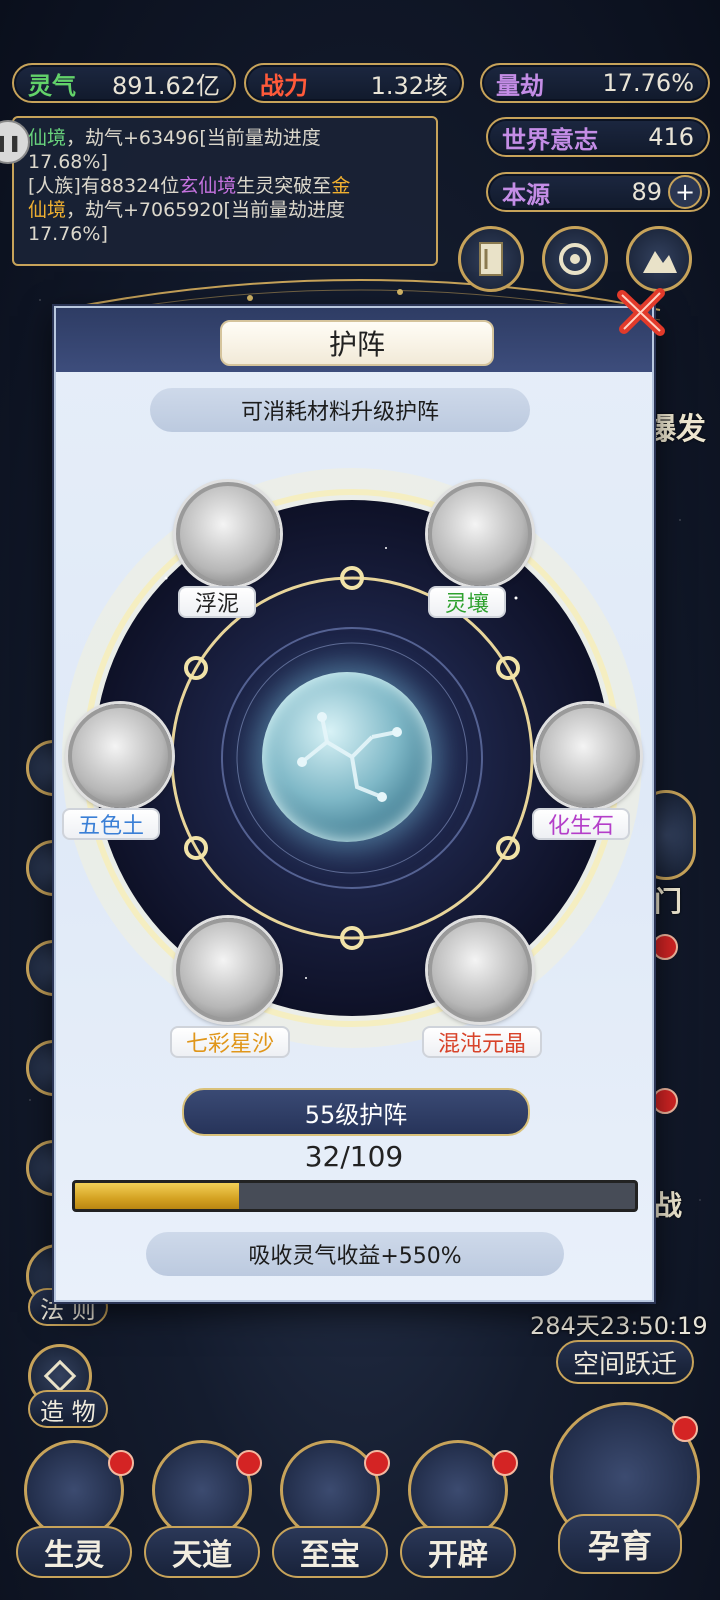 This screenshot has height=1600, width=720. What do you see at coordinates (526, 194) in the screenshot?
I see `benyuan-label: 本源` at bounding box center [526, 194].